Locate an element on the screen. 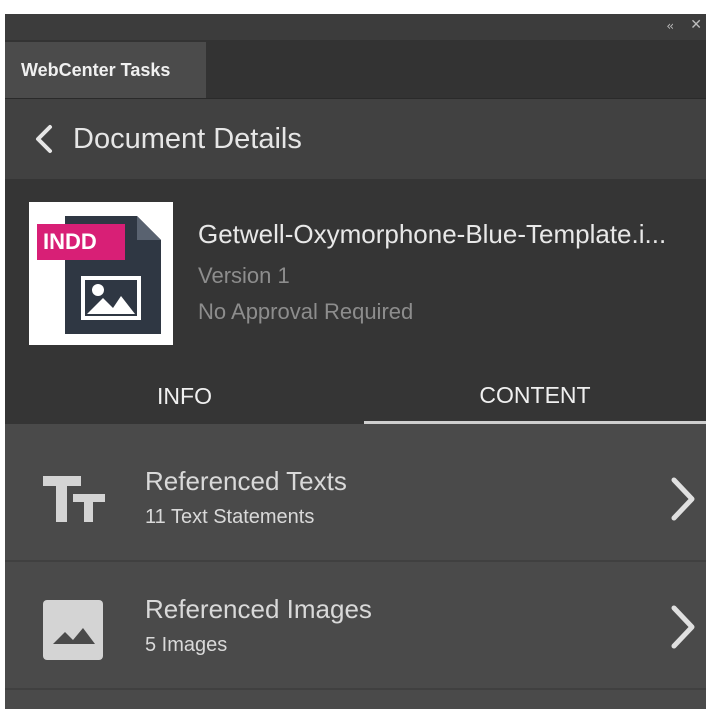  detail-tabs: INFO CONTENT is located at coordinates (355, 396).